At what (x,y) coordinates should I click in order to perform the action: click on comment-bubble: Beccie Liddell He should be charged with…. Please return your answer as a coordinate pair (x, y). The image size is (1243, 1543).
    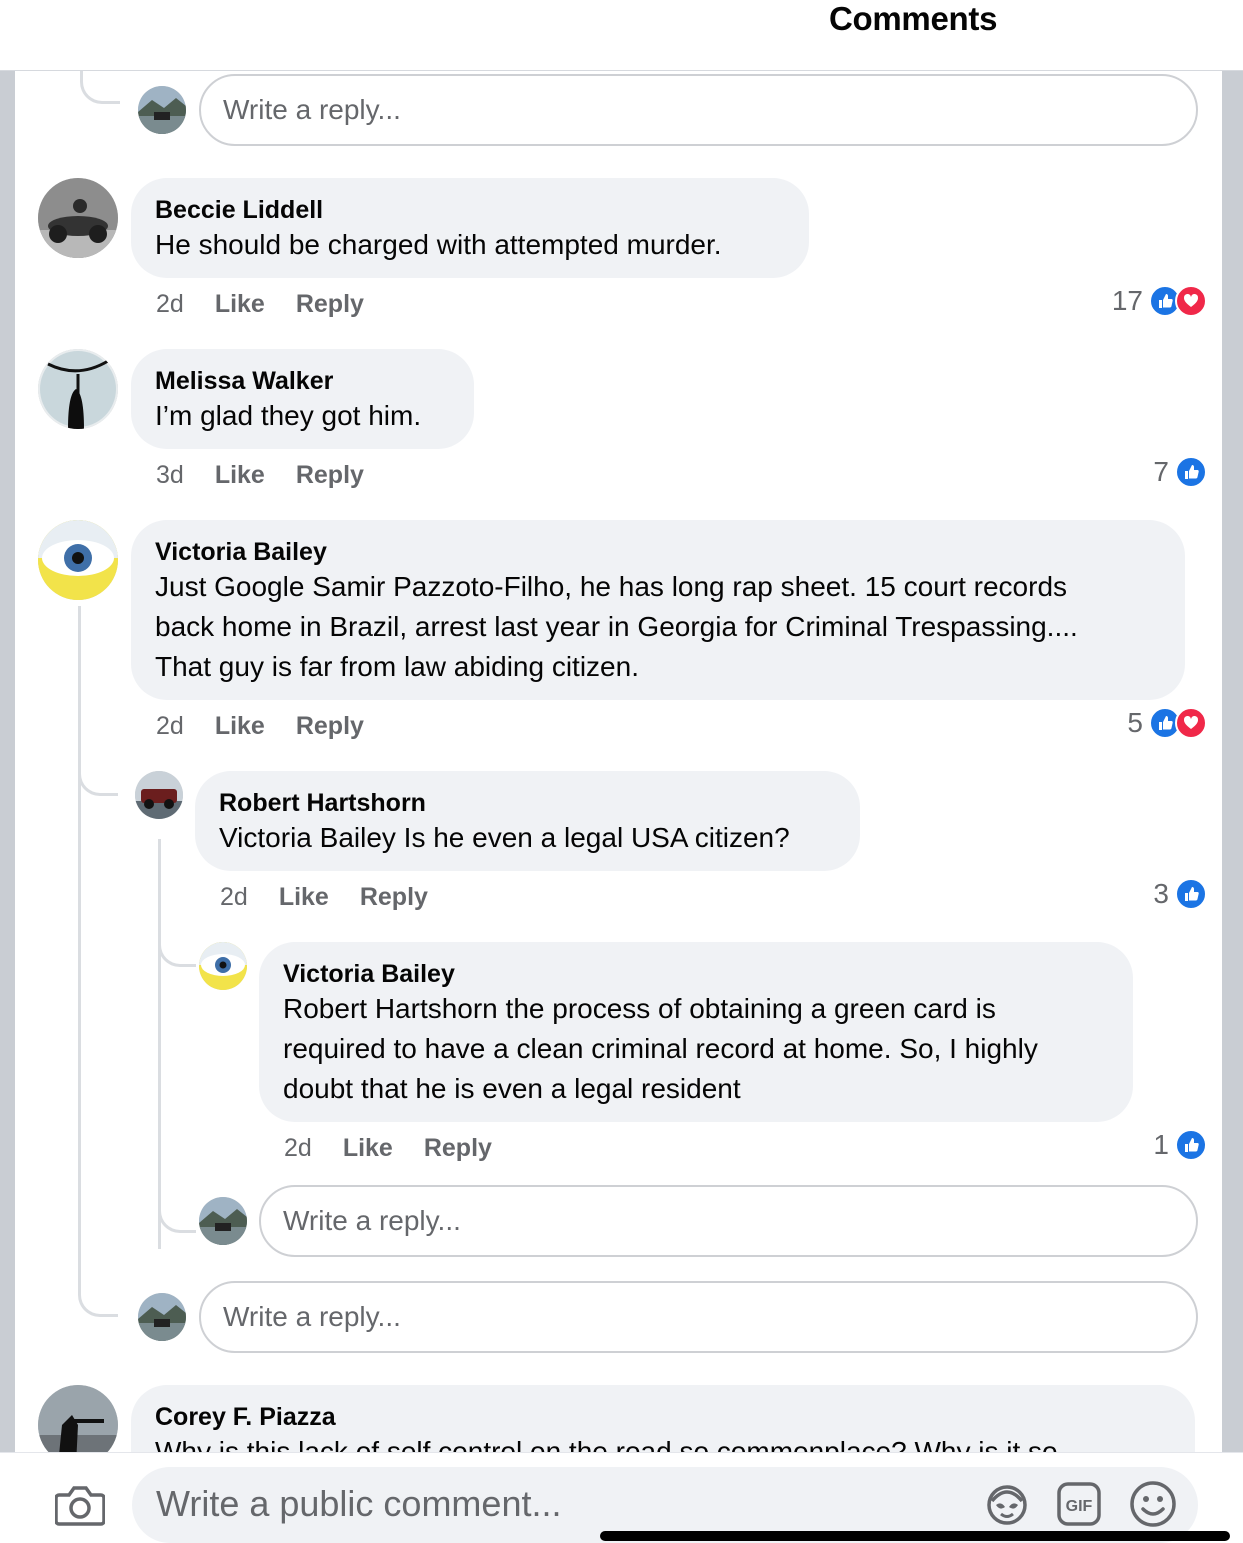
    Looking at the image, I should click on (470, 228).